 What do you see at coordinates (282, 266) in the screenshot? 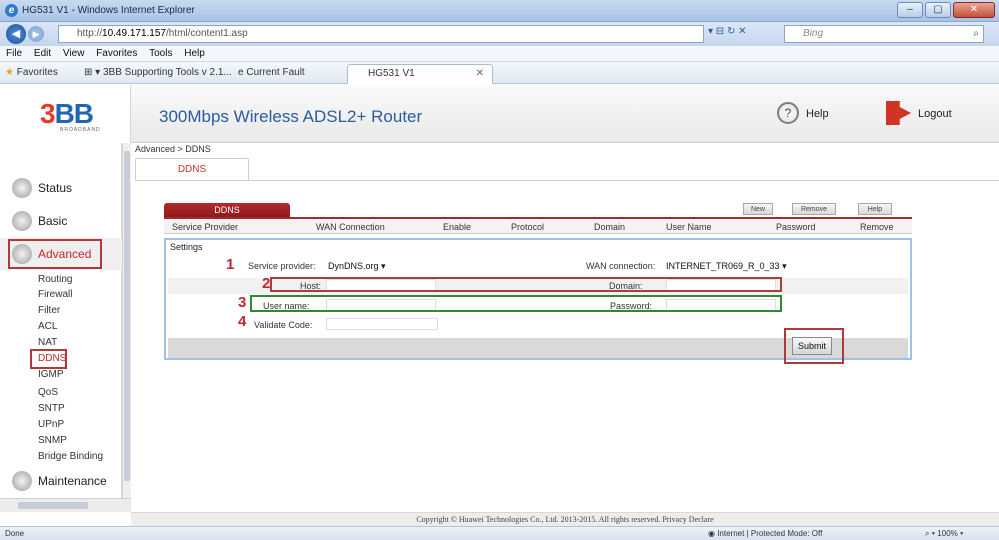
I see `service-provider-label: Service provider:` at bounding box center [282, 266].